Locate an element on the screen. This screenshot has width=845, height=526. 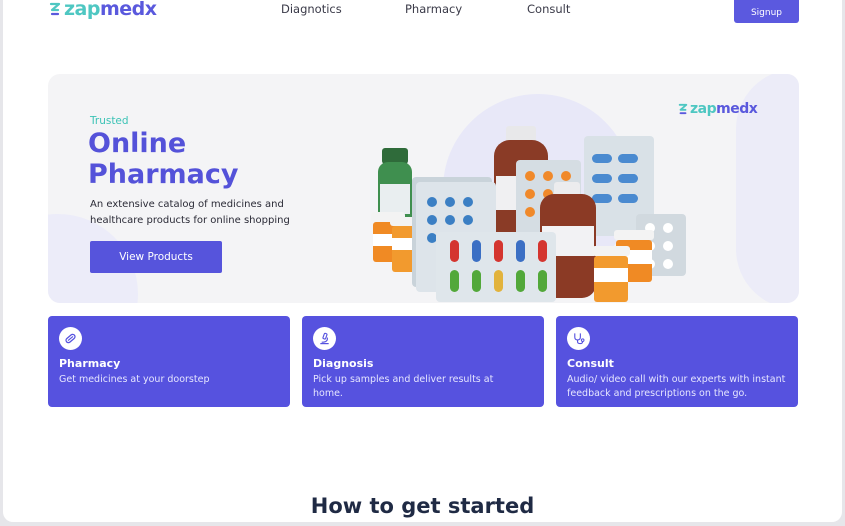
nav-pharmacy: Pharmacy is located at coordinates (433, 9).